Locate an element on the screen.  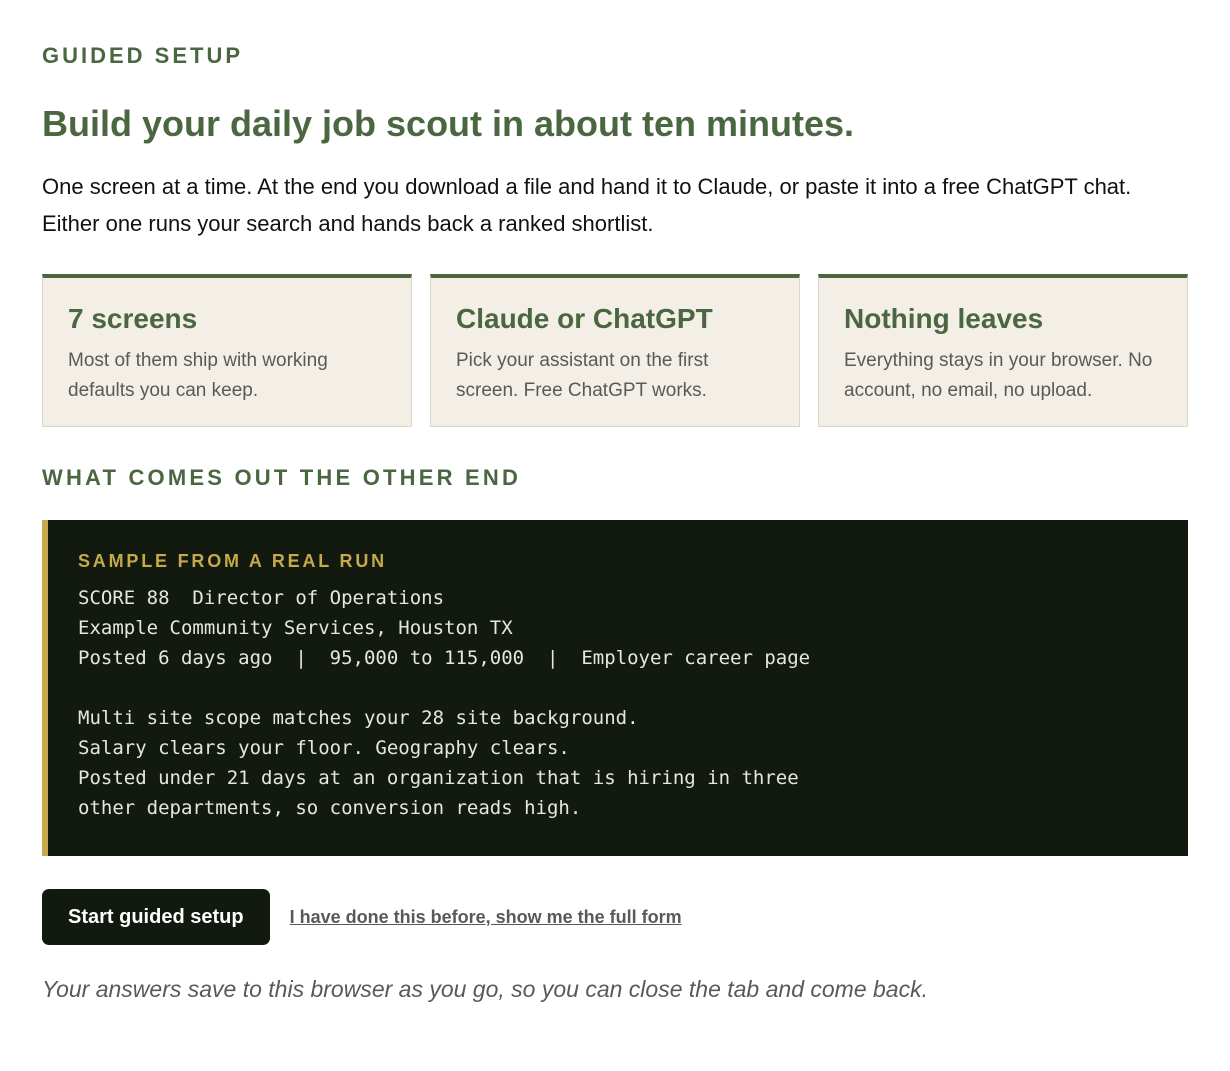
sample-line: Example Community Services, Houston TX is located at coordinates (295, 628).